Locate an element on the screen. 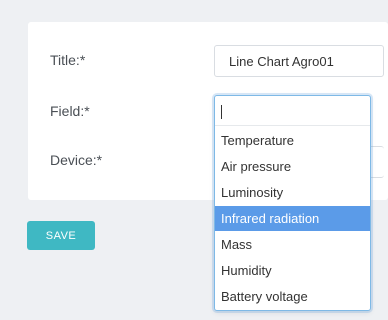 The width and height of the screenshot is (388, 320). title-label: Title:* is located at coordinates (68, 60).